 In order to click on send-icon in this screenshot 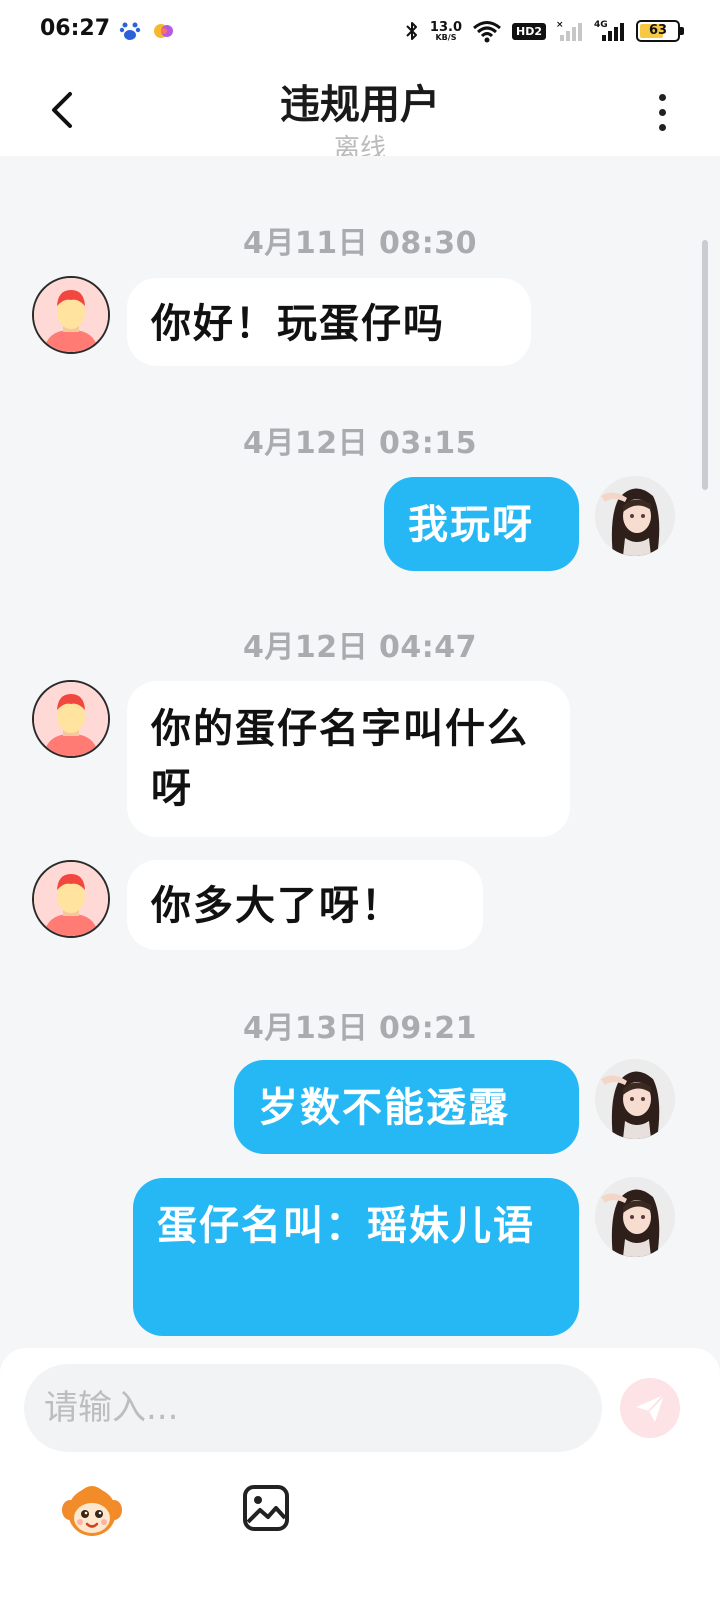, I will do `click(650, 1408)`.